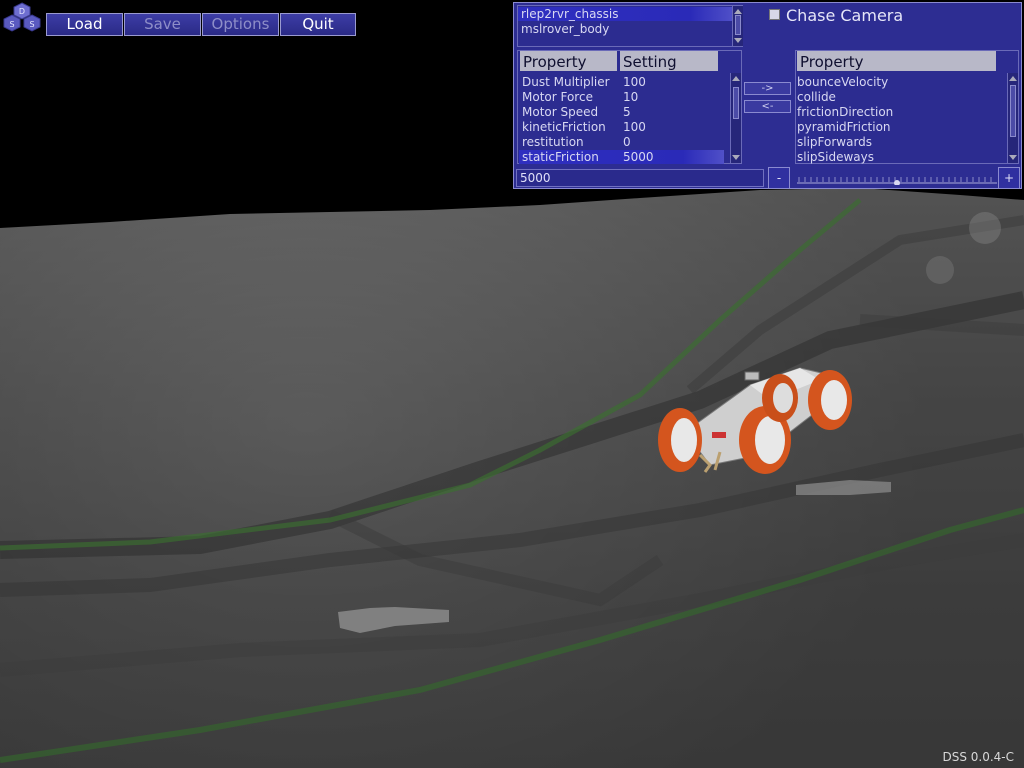 This screenshot has width=1024, height=768. What do you see at coordinates (31, 24) in the screenshot?
I see `logo-letter-s2: S` at bounding box center [31, 24].